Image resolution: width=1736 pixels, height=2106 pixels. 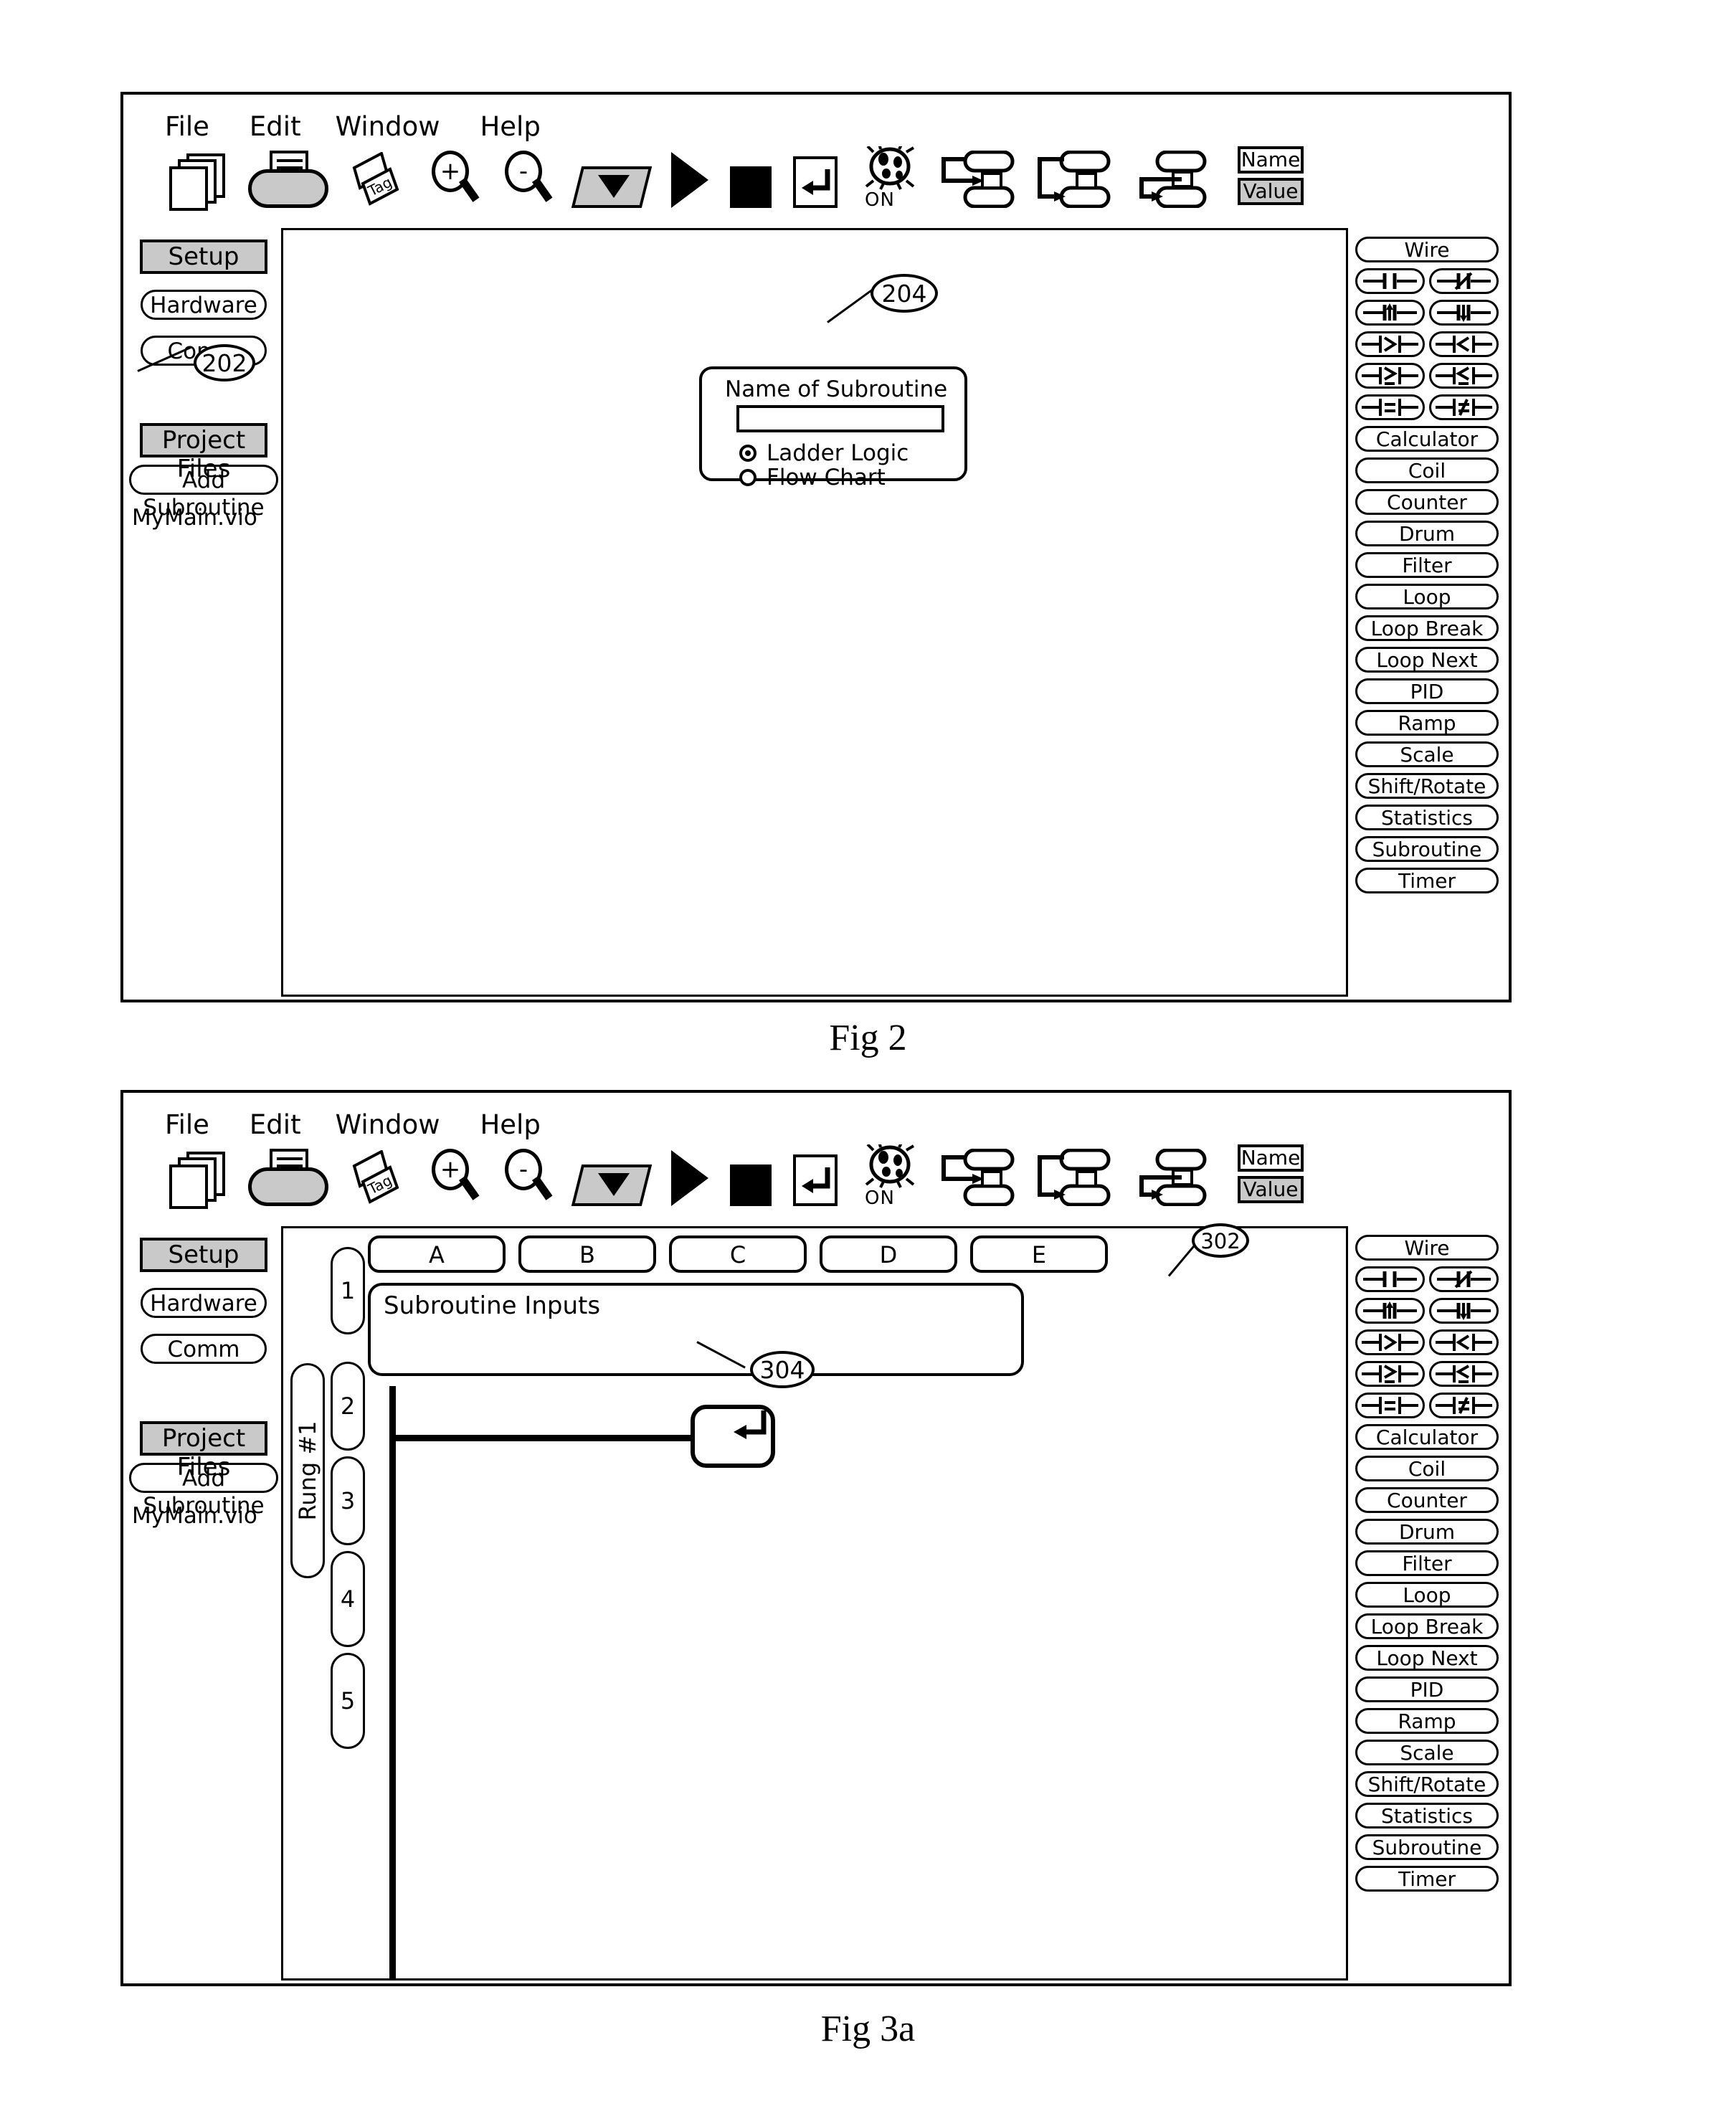 What do you see at coordinates (1074, 1177) in the screenshot?
I see `flowchart-split-icon` at bounding box center [1074, 1177].